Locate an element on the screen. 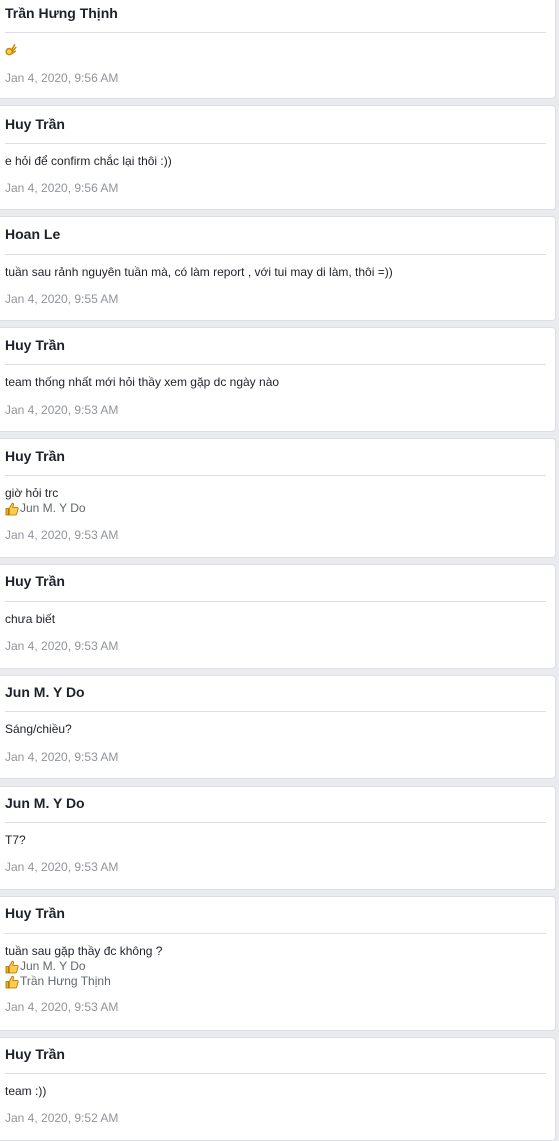 Image resolution: width=559 pixels, height=1141 pixels. message-text: tuần sau gặp thầy đc không ? is located at coordinates (84, 951).